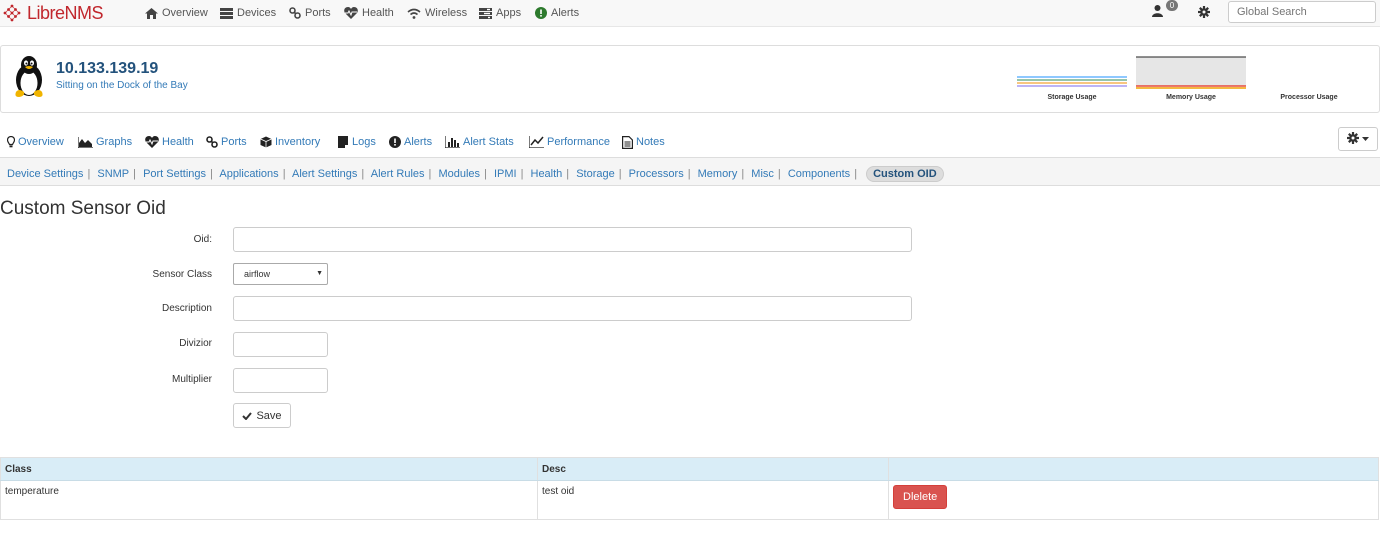 The height and width of the screenshot is (540, 1380). What do you see at coordinates (572, 239) in the screenshot?
I see `oid-input` at bounding box center [572, 239].